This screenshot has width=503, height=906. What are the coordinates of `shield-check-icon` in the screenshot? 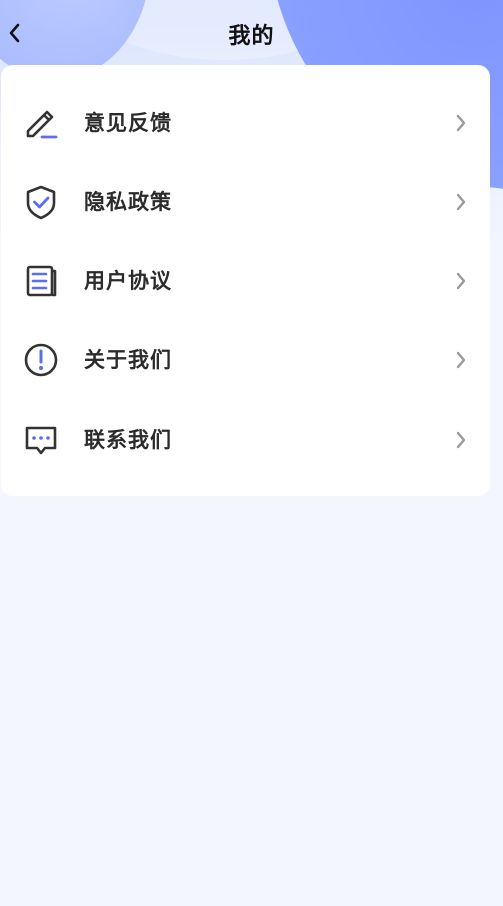 It's located at (41, 202).